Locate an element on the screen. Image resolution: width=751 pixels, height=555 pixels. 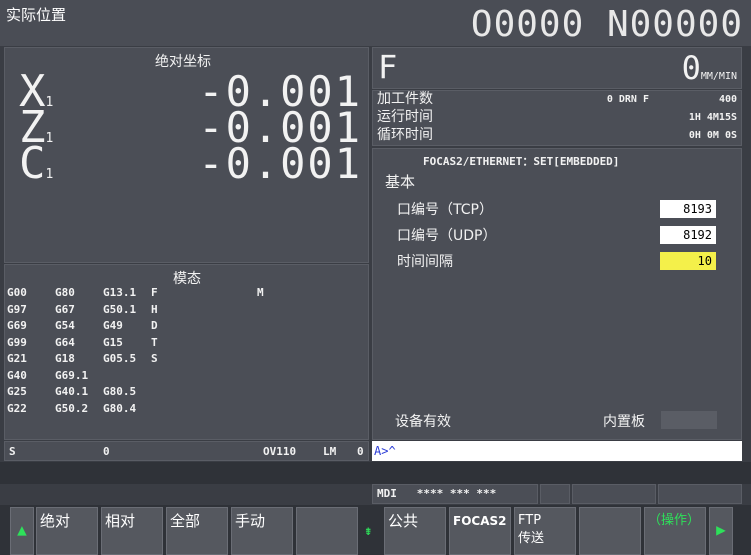
softkey-common: 公共 is located at coordinates (415, 531).